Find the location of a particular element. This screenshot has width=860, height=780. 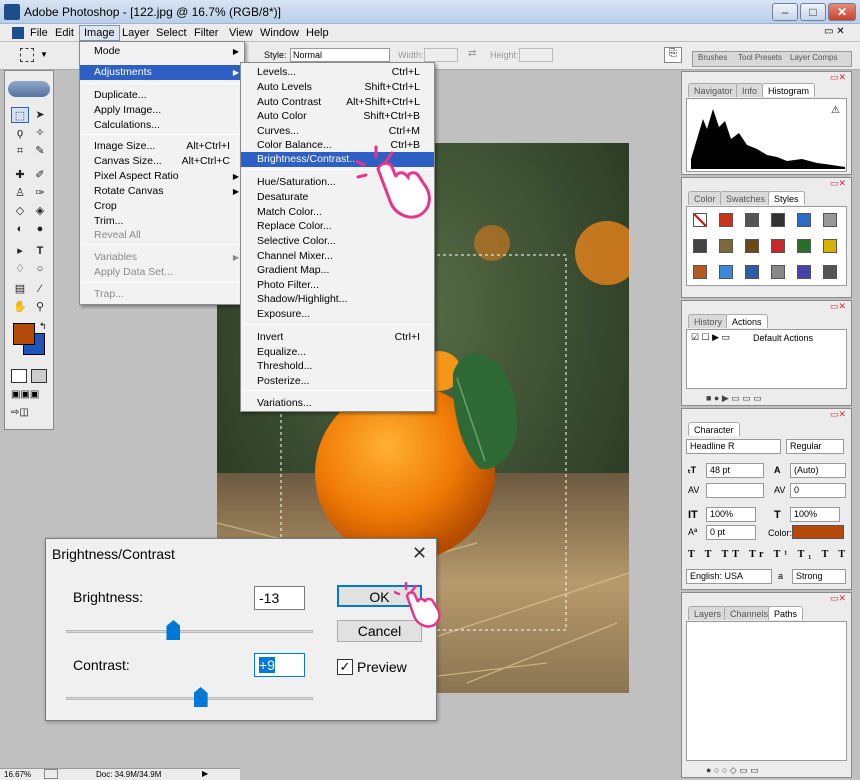

dialog-close-icon: ✕ is located at coordinates (419, 553).